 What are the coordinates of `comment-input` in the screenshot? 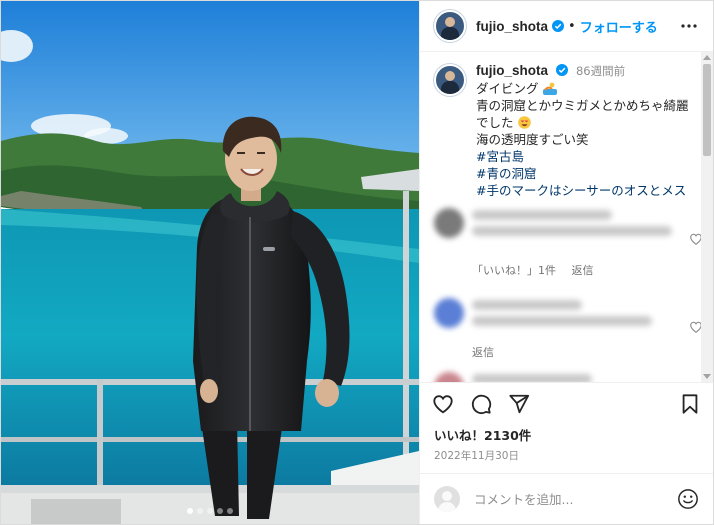 It's located at (574, 499).